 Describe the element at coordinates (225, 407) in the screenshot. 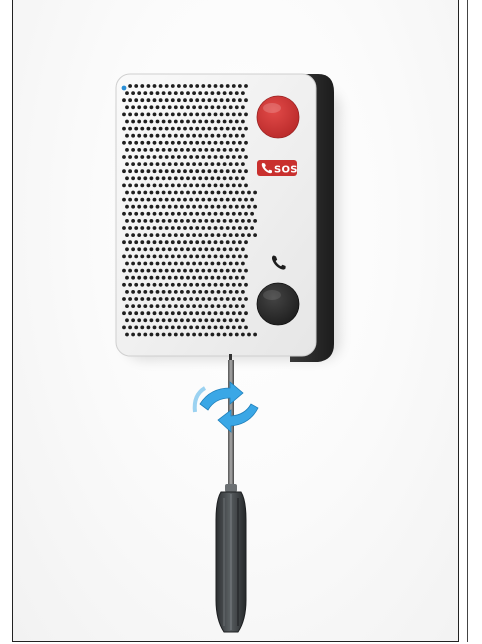

I see `rotate-arrows-icon` at that location.